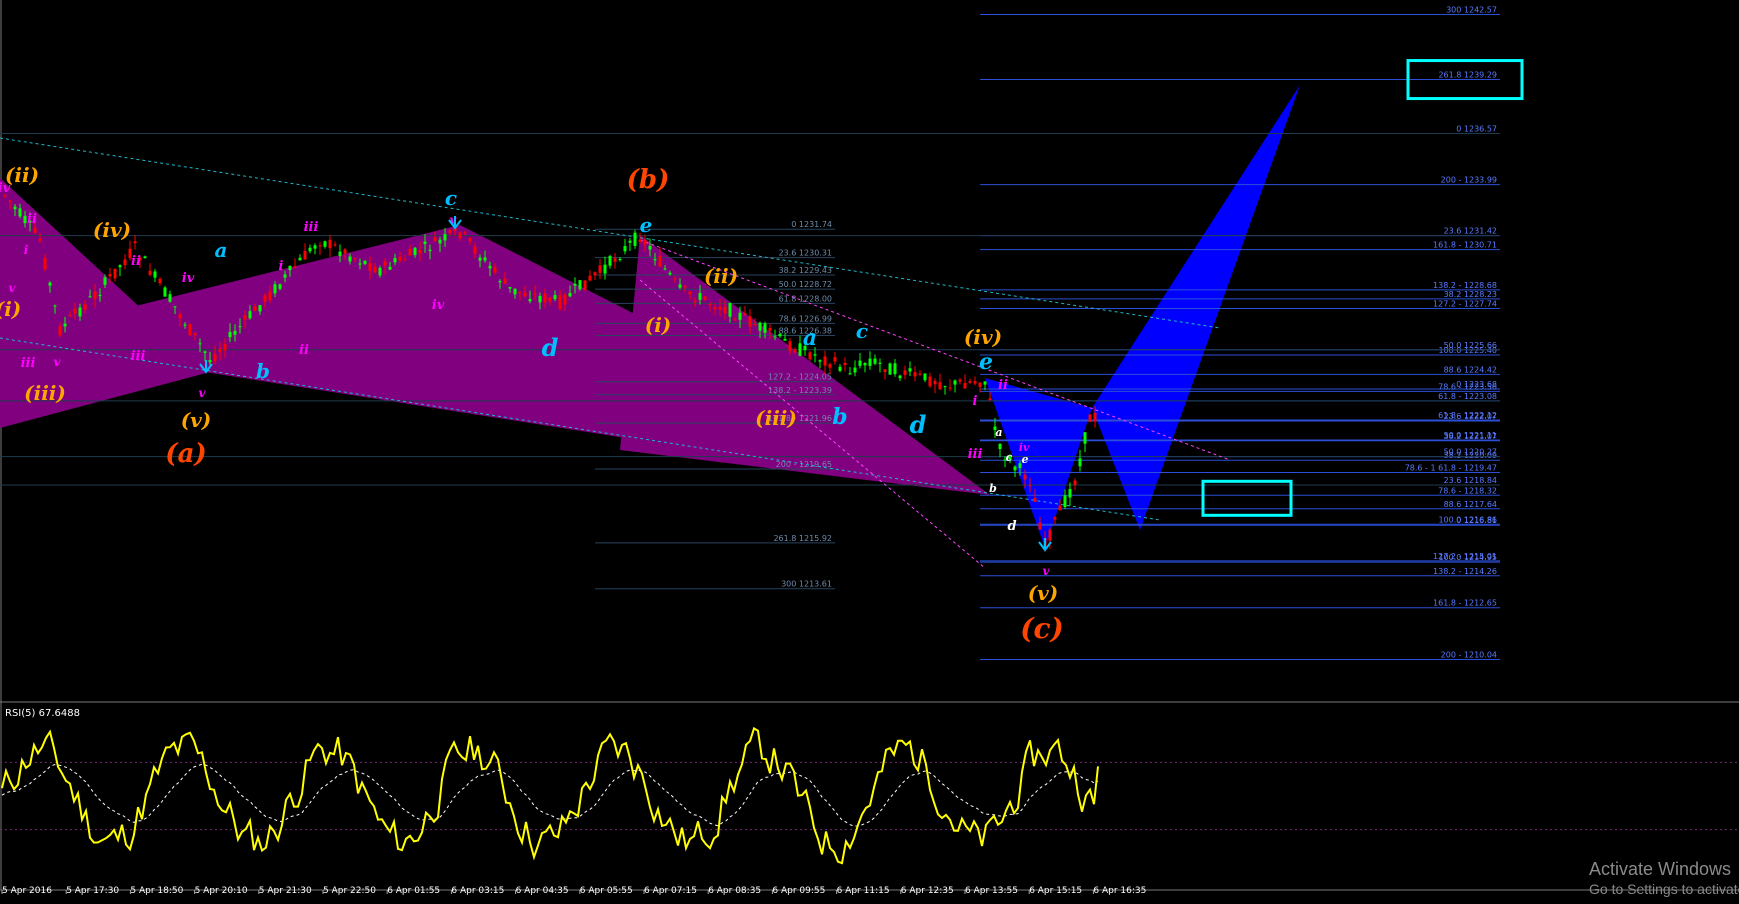 The image size is (1739, 904). Describe the element at coordinates (1467, 386) in the screenshot. I see `fib-level-label: 78.6 - 1223.56` at that location.